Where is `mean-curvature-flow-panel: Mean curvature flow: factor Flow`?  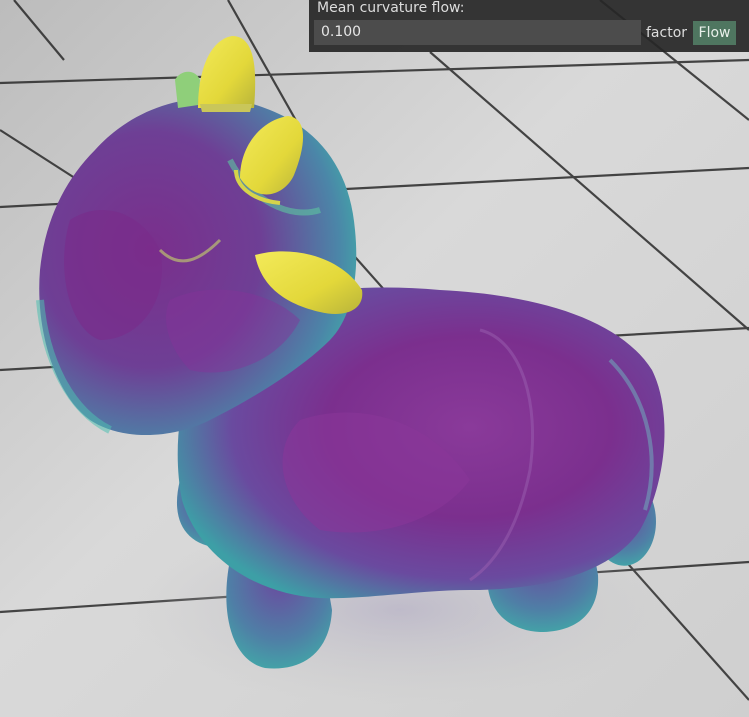
mean-curvature-flow-panel: Mean curvature flow: factor Flow is located at coordinates (529, 26).